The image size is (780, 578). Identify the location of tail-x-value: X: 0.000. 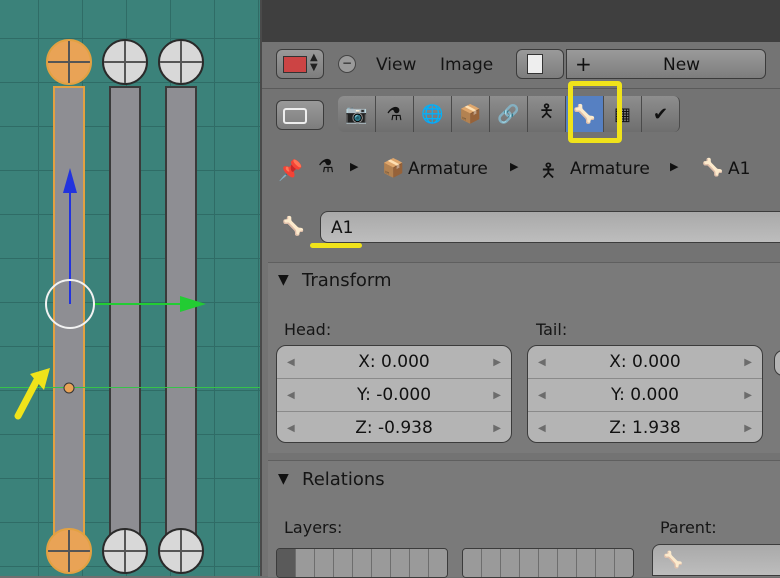
(645, 362).